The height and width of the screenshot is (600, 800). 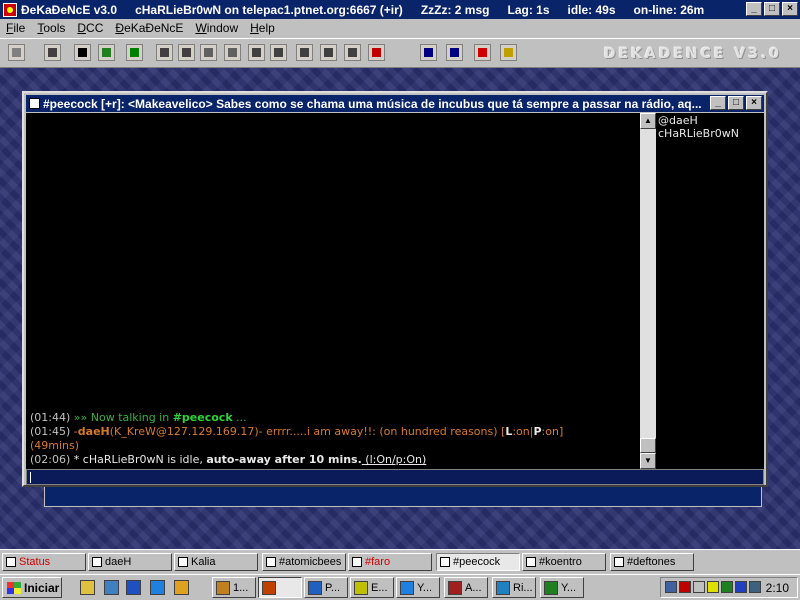 I want to click on window-tile-button, so click(x=428, y=52).